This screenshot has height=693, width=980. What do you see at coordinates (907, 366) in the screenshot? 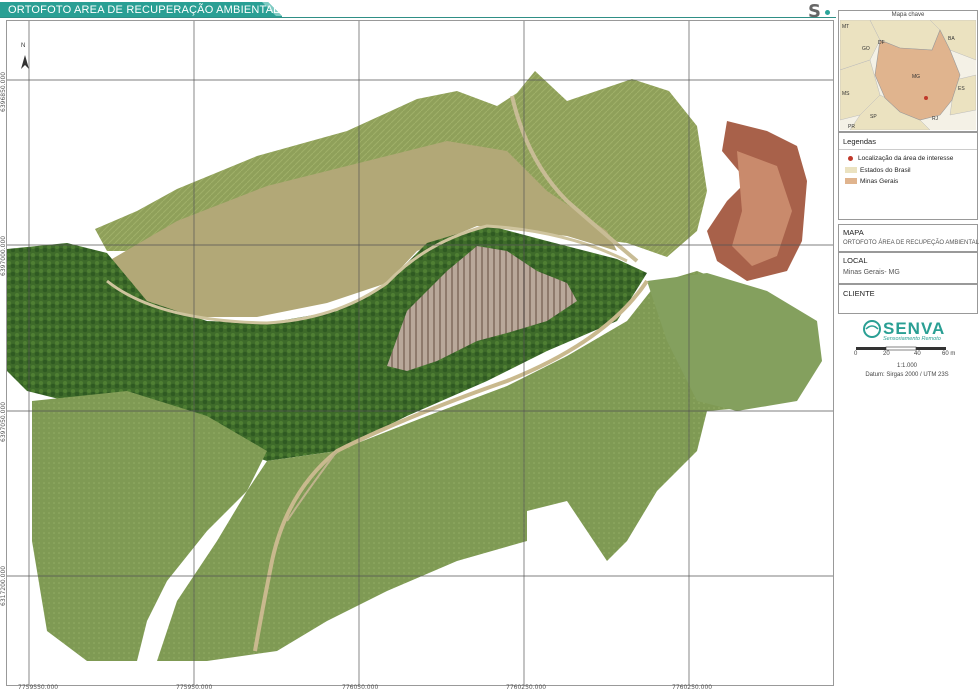
I see `scale-ratio: 1:1.000` at bounding box center [907, 366].